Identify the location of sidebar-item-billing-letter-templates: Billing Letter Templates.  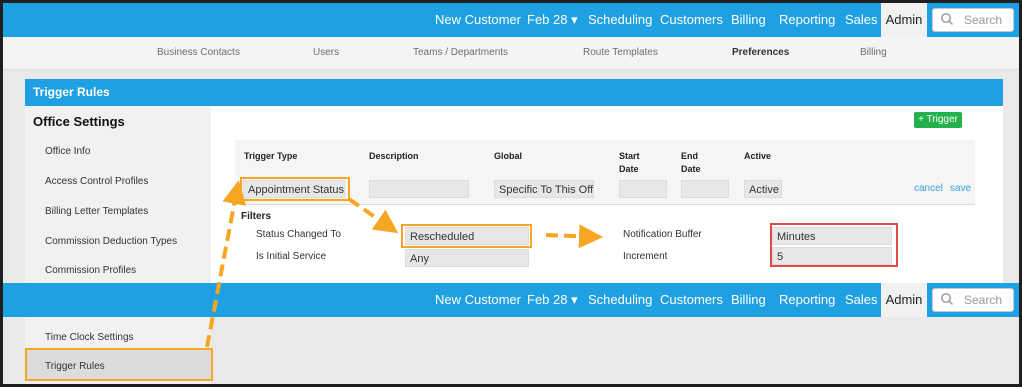
(96, 211).